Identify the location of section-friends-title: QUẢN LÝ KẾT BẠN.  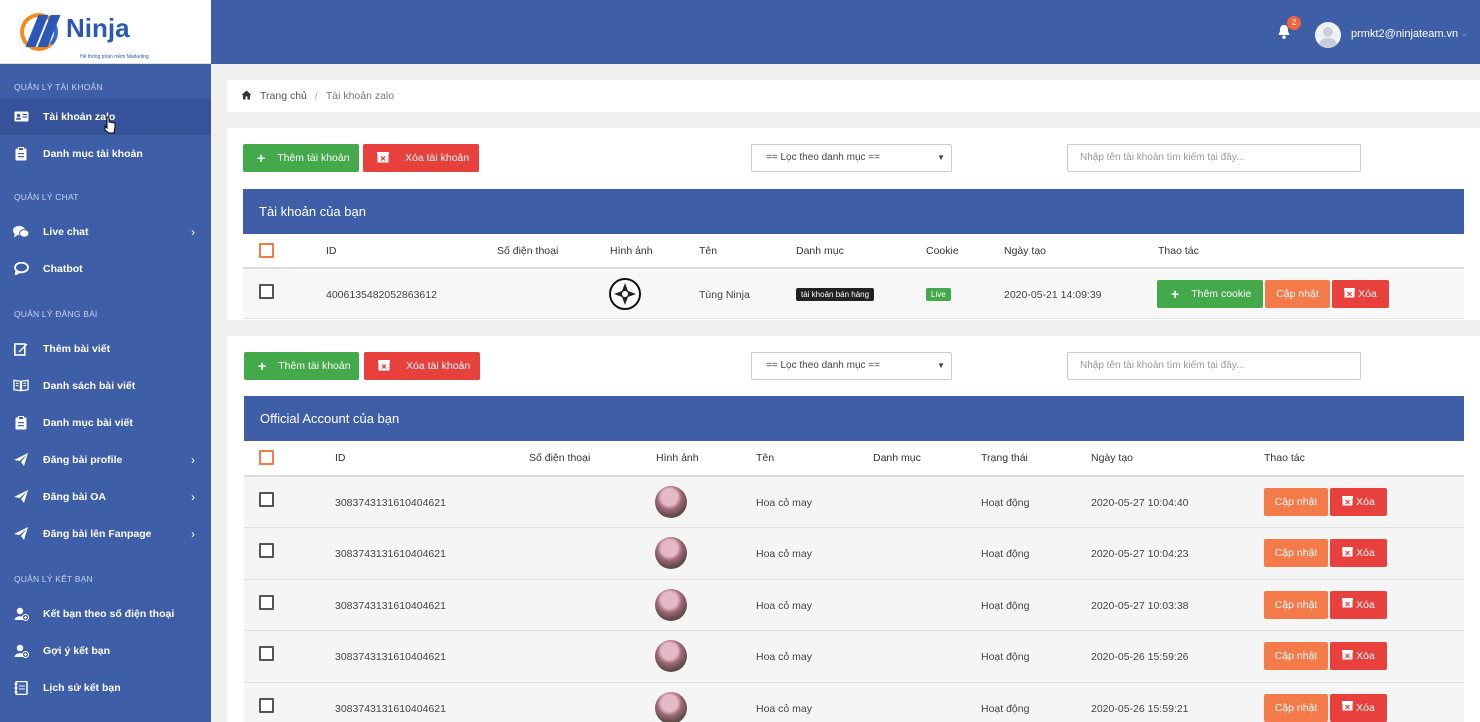
(53, 579).